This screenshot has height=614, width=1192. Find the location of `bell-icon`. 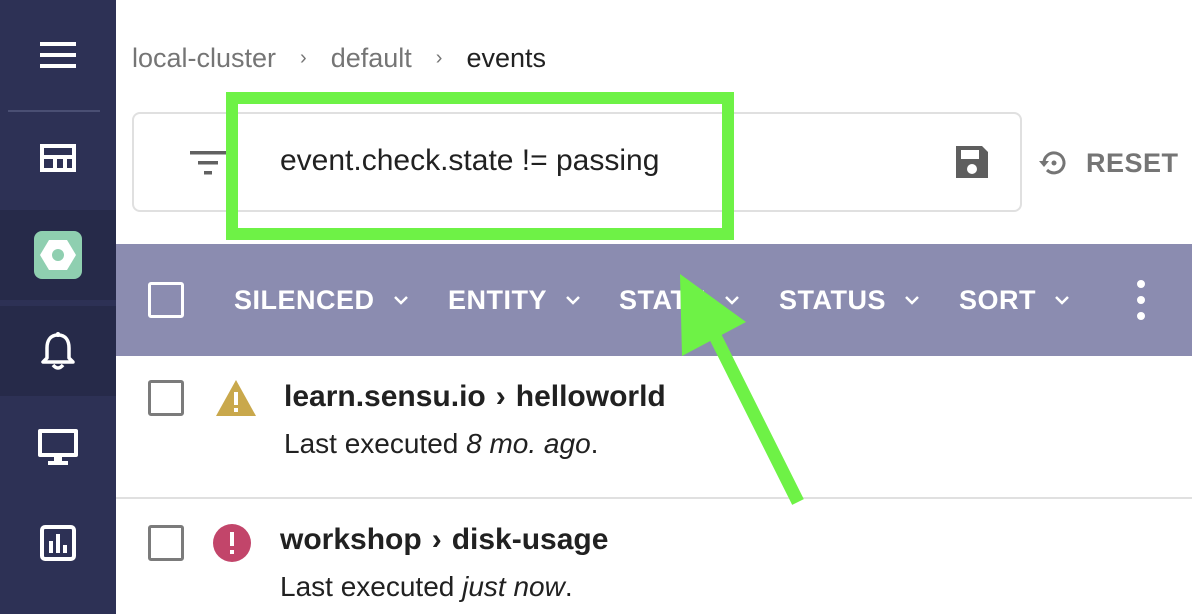

bell-icon is located at coordinates (58, 351).